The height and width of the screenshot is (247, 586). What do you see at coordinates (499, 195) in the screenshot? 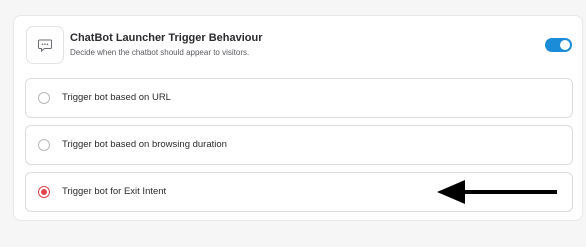
I see `arrow-left-icon` at bounding box center [499, 195].